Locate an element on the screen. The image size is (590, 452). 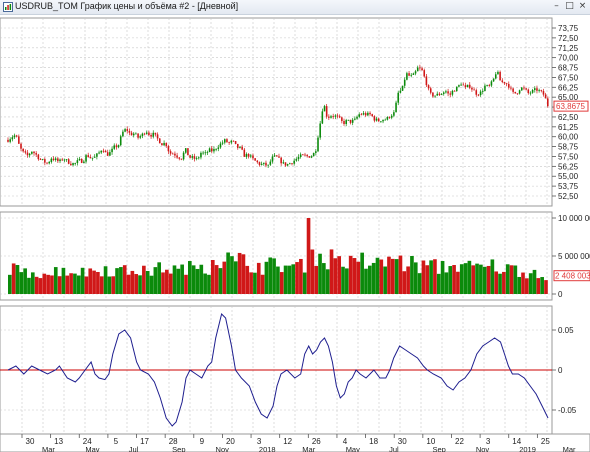
time-axis-day-label: 30 is located at coordinates (402, 441).